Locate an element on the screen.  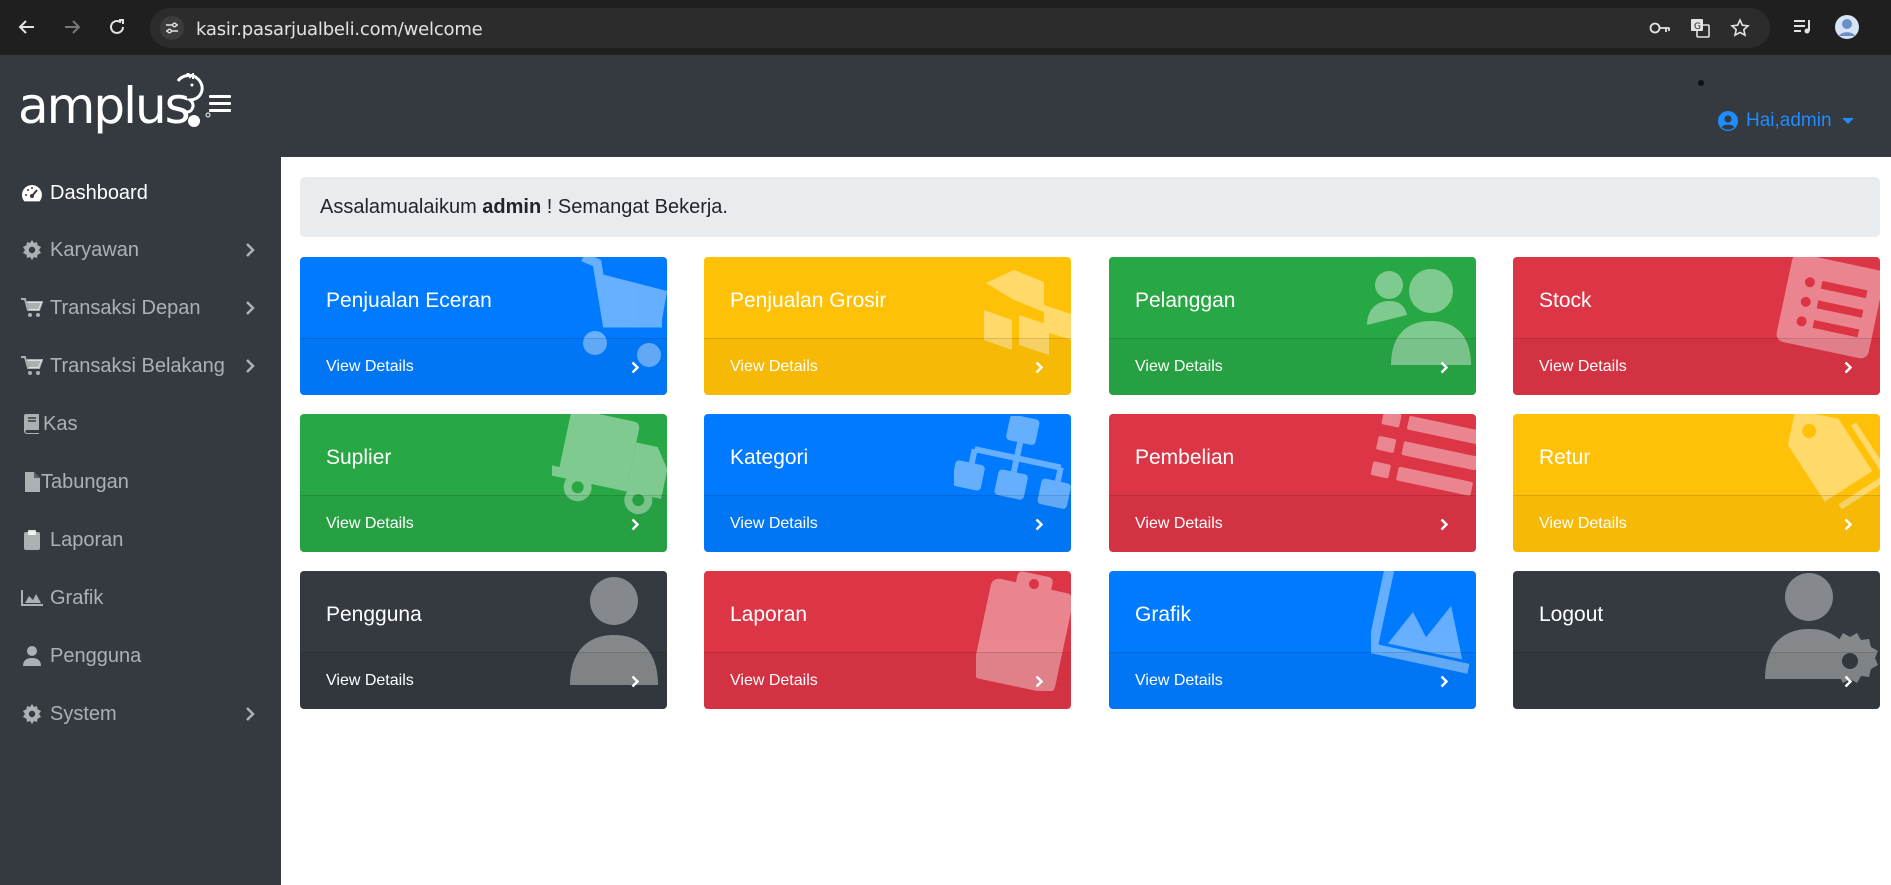
sidebar-item-system: System is located at coordinates (140, 714).